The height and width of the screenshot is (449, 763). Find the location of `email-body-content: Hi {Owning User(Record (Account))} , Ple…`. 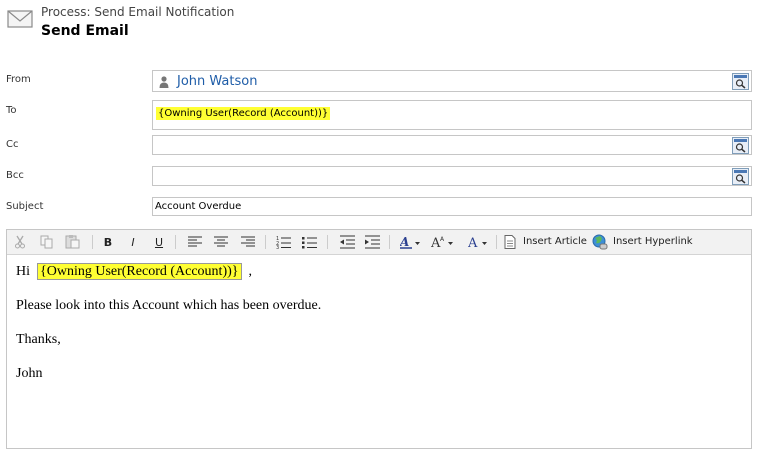

email-body-content: Hi {Owning User(Record (Account))} , Ple… is located at coordinates (169, 322).